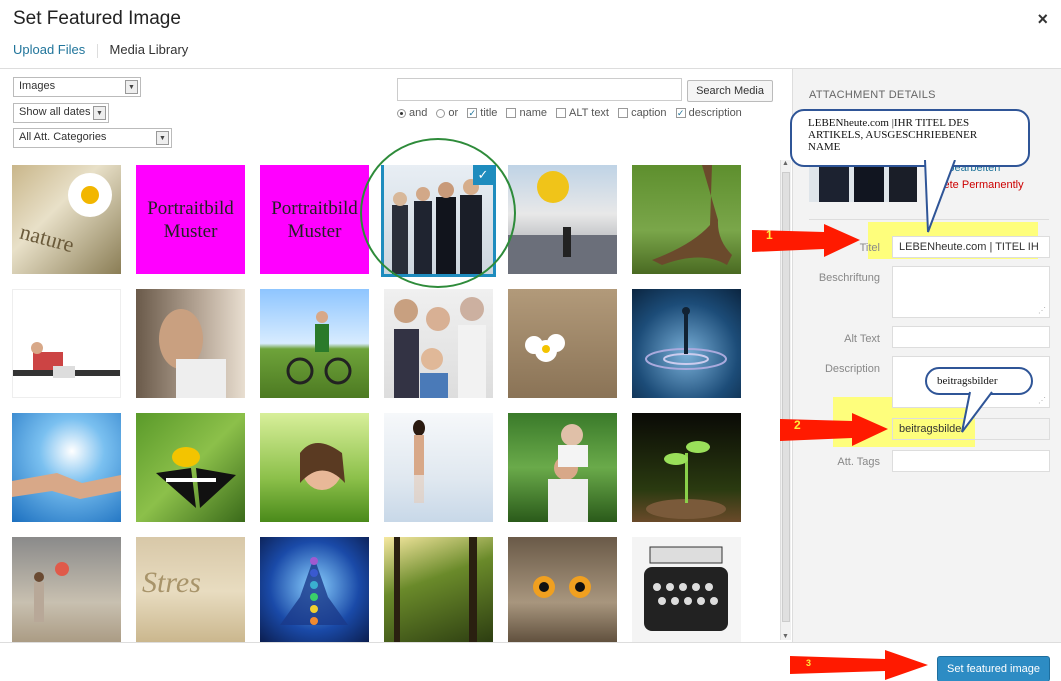  Describe the element at coordinates (418, 113) in the screenshot. I see `mode-and-label: and` at that location.